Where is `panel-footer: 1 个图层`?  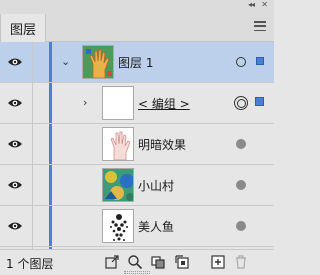
panel-footer: 1 个图层 is located at coordinates (137, 262).